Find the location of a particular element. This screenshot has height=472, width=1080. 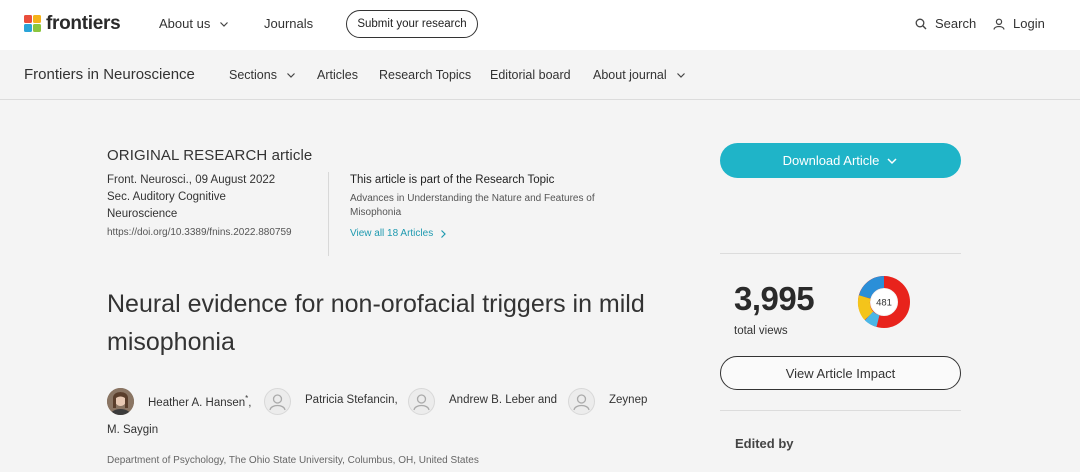

nav-journals: Journals is located at coordinates (288, 23).